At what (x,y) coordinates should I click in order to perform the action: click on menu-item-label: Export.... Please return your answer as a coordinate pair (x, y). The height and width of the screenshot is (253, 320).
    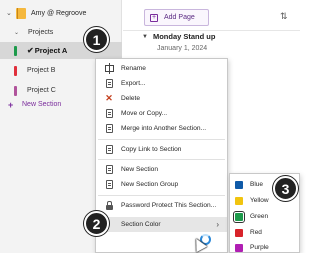
    Looking at the image, I should click on (133, 83).